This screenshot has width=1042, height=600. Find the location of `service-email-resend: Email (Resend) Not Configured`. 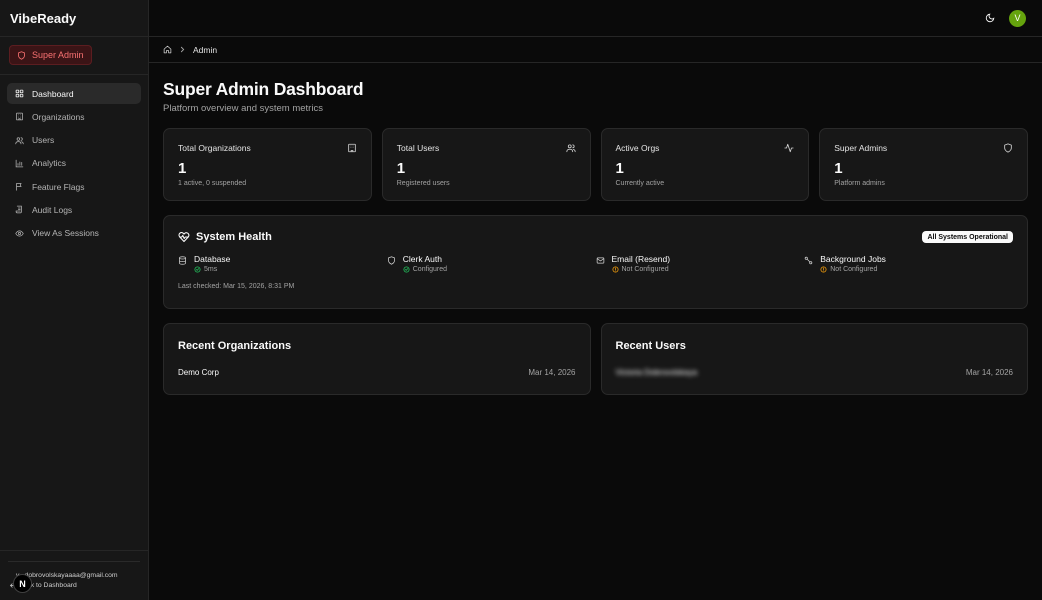

service-email-resend: Email (Resend) Not Configured is located at coordinates (700, 263).